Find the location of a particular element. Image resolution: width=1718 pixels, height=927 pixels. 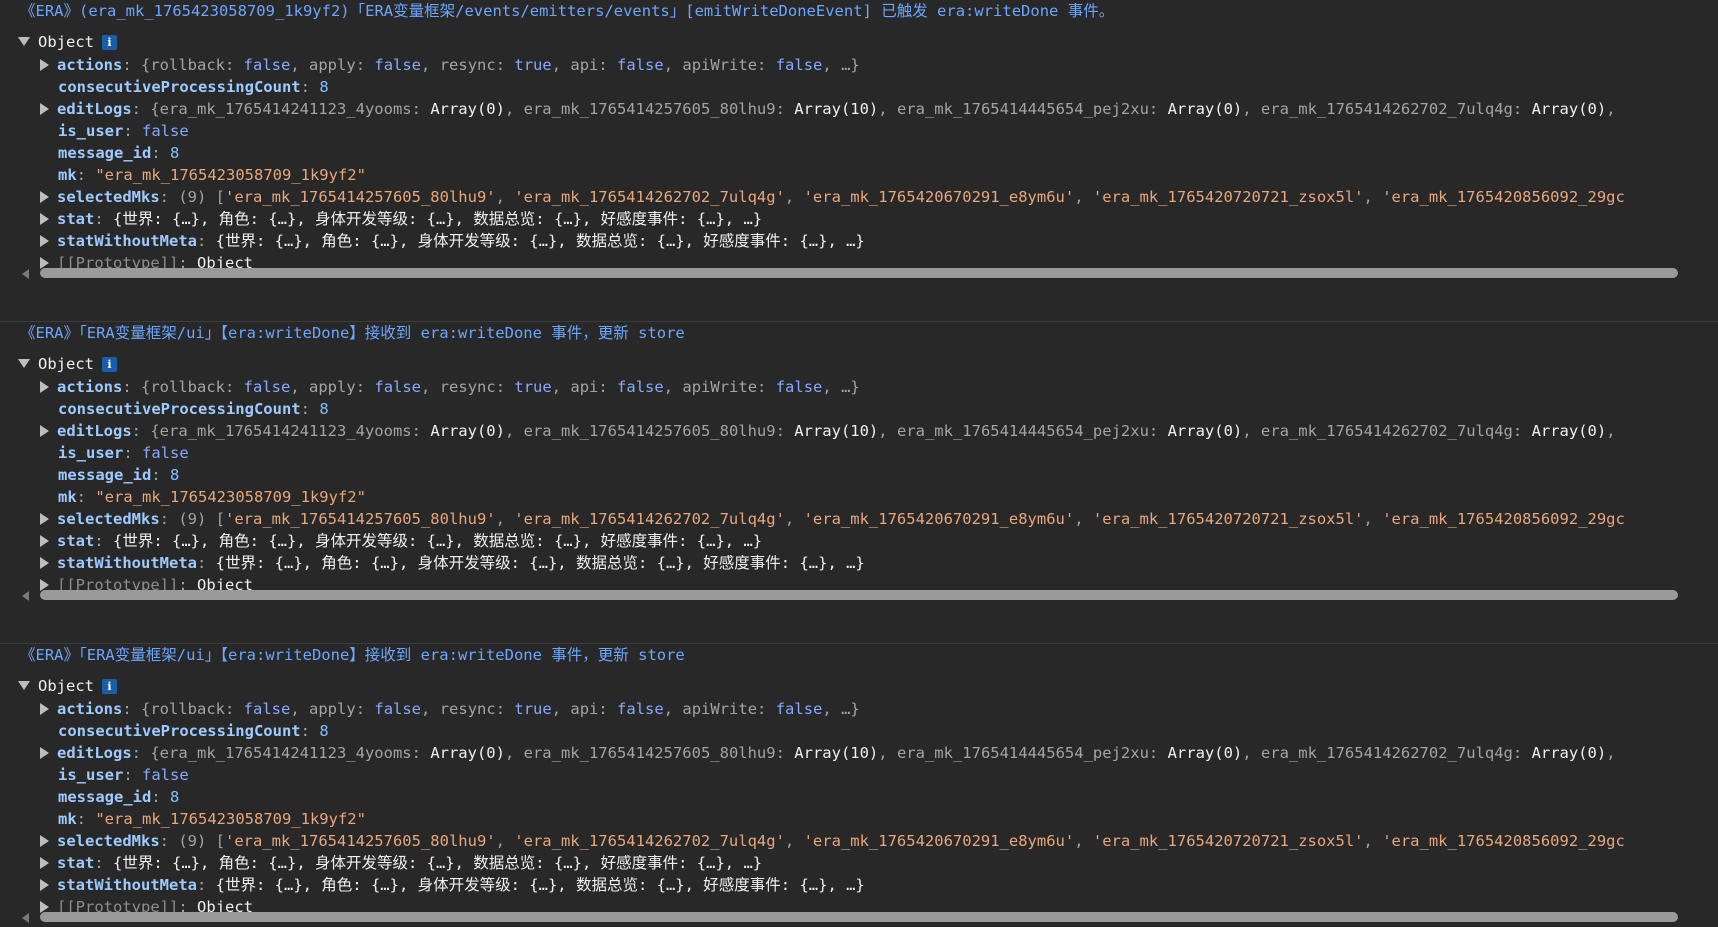

array-item: 'era_mk_1765420856092_29gc is located at coordinates (1503, 197).